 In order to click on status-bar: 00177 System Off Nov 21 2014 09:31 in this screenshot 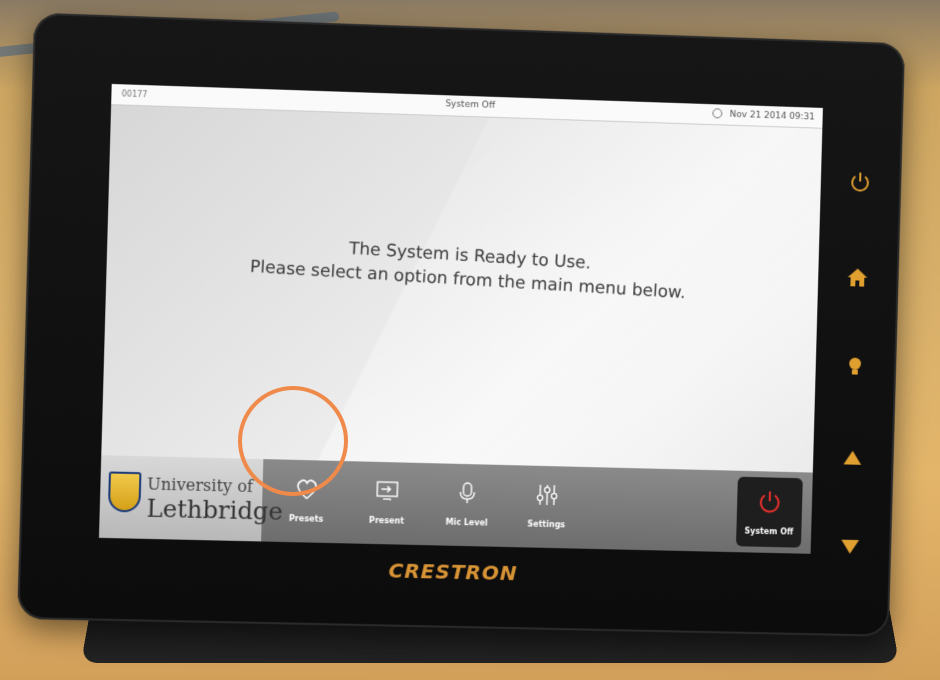, I will do `click(467, 106)`.